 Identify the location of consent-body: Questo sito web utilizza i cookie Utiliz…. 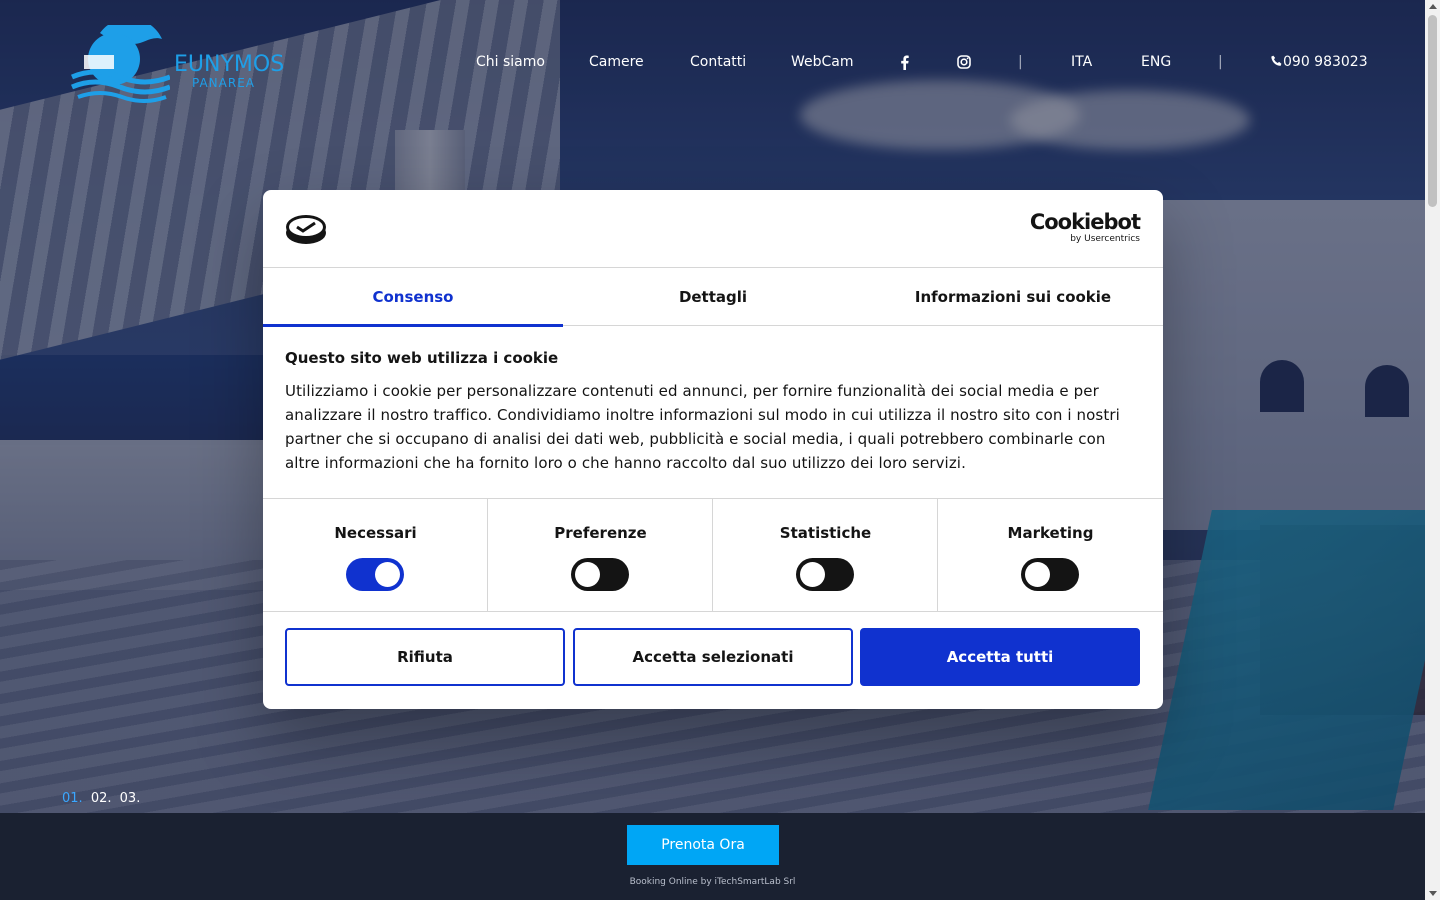
(715, 411).